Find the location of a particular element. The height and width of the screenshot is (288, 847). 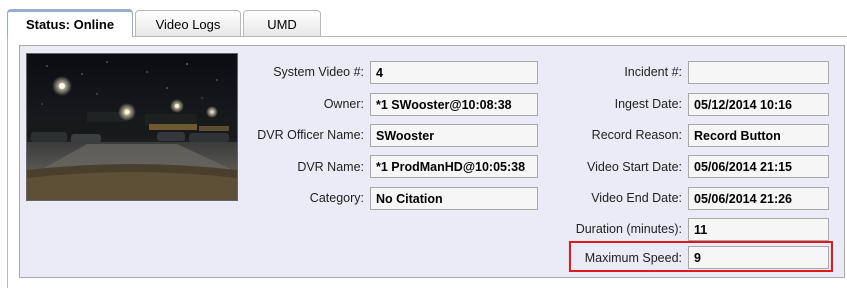

category-label: Category: is located at coordinates (336, 198).